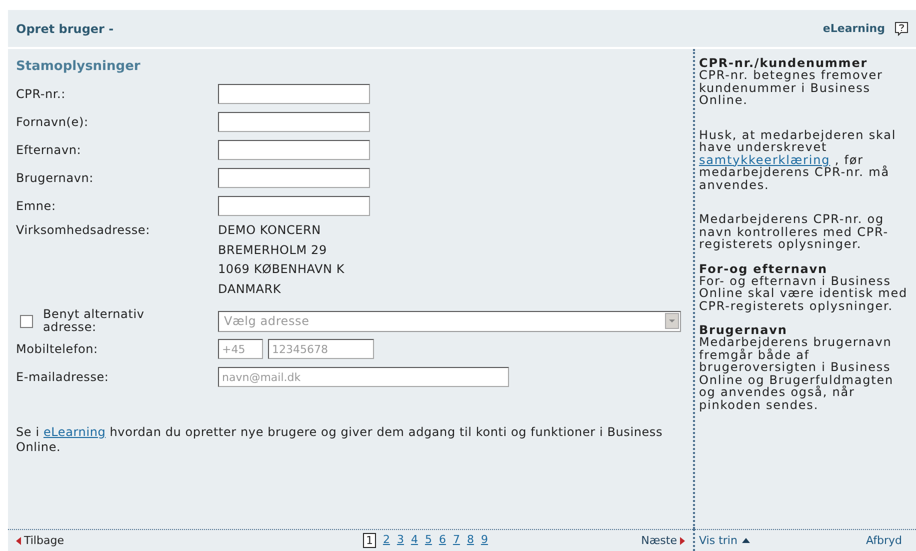  What do you see at coordinates (804, 293) in the screenshot?
I see `help-paragraph: For- og efternavn i Business Online skal være identisk med CPR-registerets oplysninger.` at bounding box center [804, 293].